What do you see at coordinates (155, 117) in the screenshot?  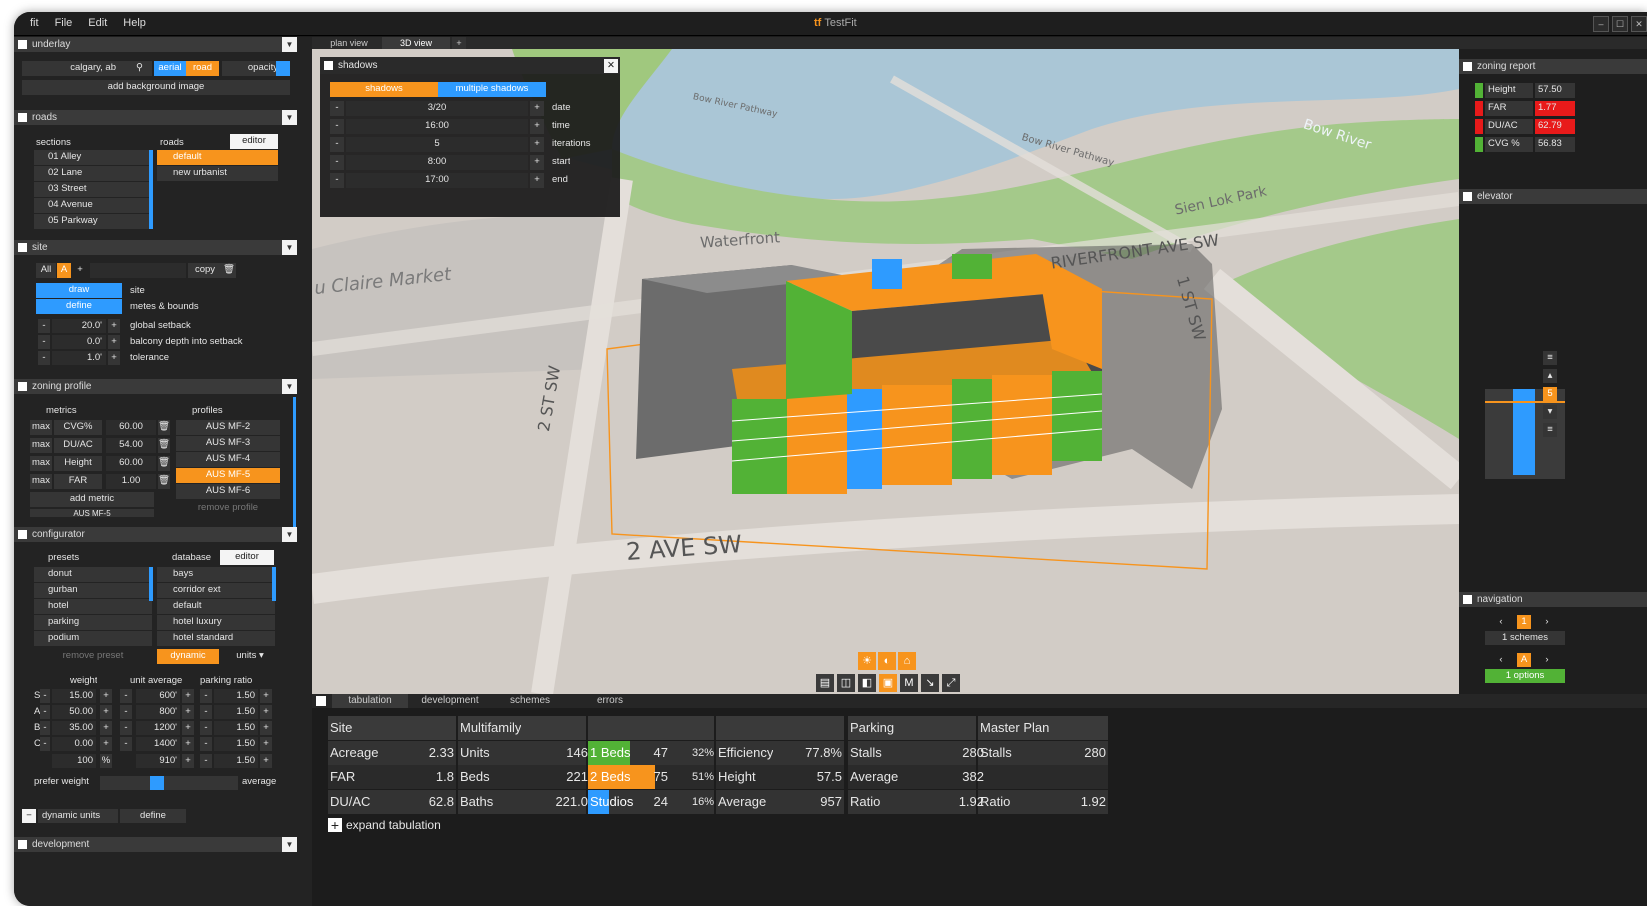 I see `roads-header: roads ▼` at bounding box center [155, 117].